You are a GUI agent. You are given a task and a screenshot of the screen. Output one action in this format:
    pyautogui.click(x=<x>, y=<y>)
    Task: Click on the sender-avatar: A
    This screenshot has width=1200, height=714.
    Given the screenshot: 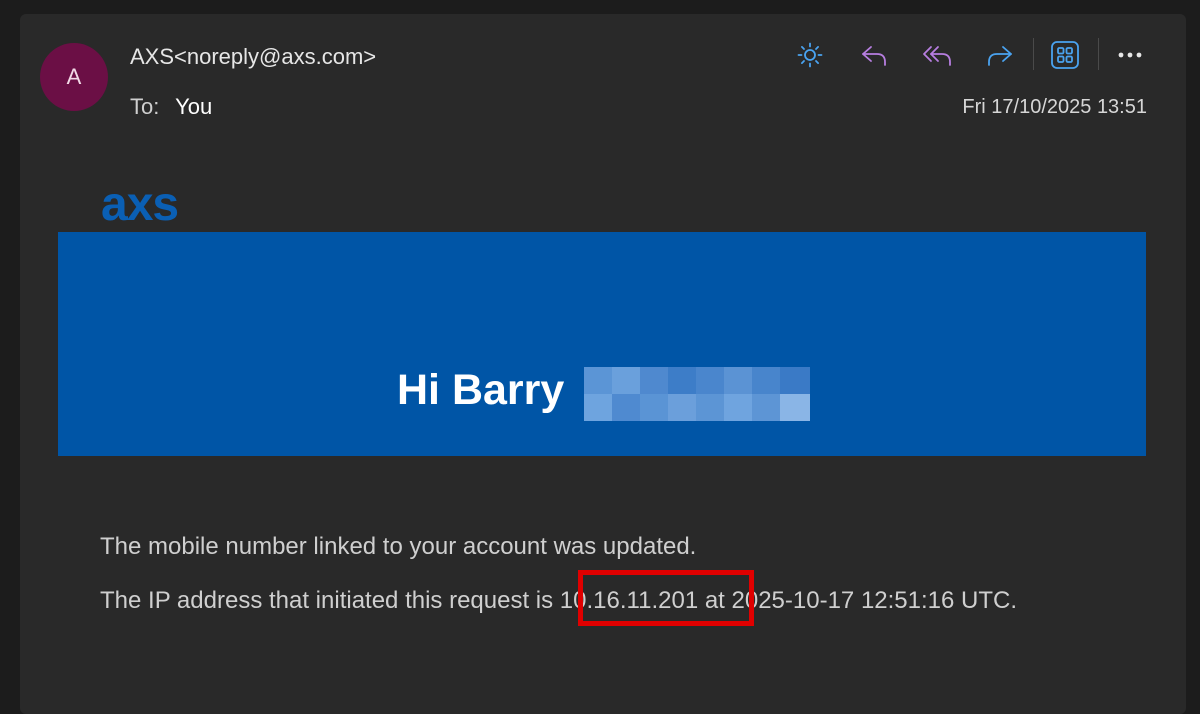 What is the action you would take?
    pyautogui.click(x=74, y=77)
    